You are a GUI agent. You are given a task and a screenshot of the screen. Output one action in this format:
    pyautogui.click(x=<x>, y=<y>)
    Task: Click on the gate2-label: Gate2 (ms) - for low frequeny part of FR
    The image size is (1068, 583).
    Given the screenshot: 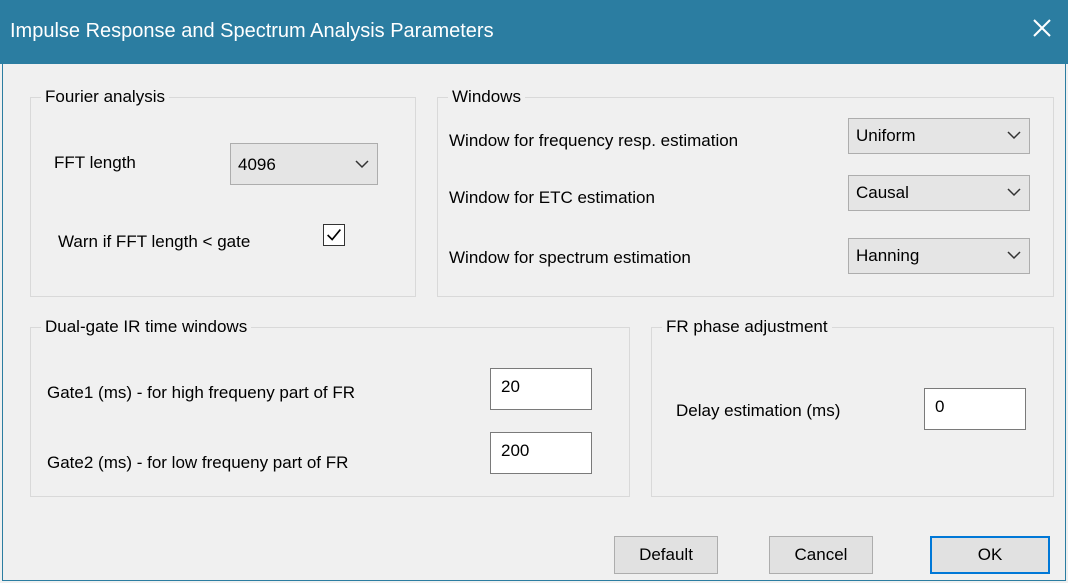 What is the action you would take?
    pyautogui.click(x=198, y=462)
    